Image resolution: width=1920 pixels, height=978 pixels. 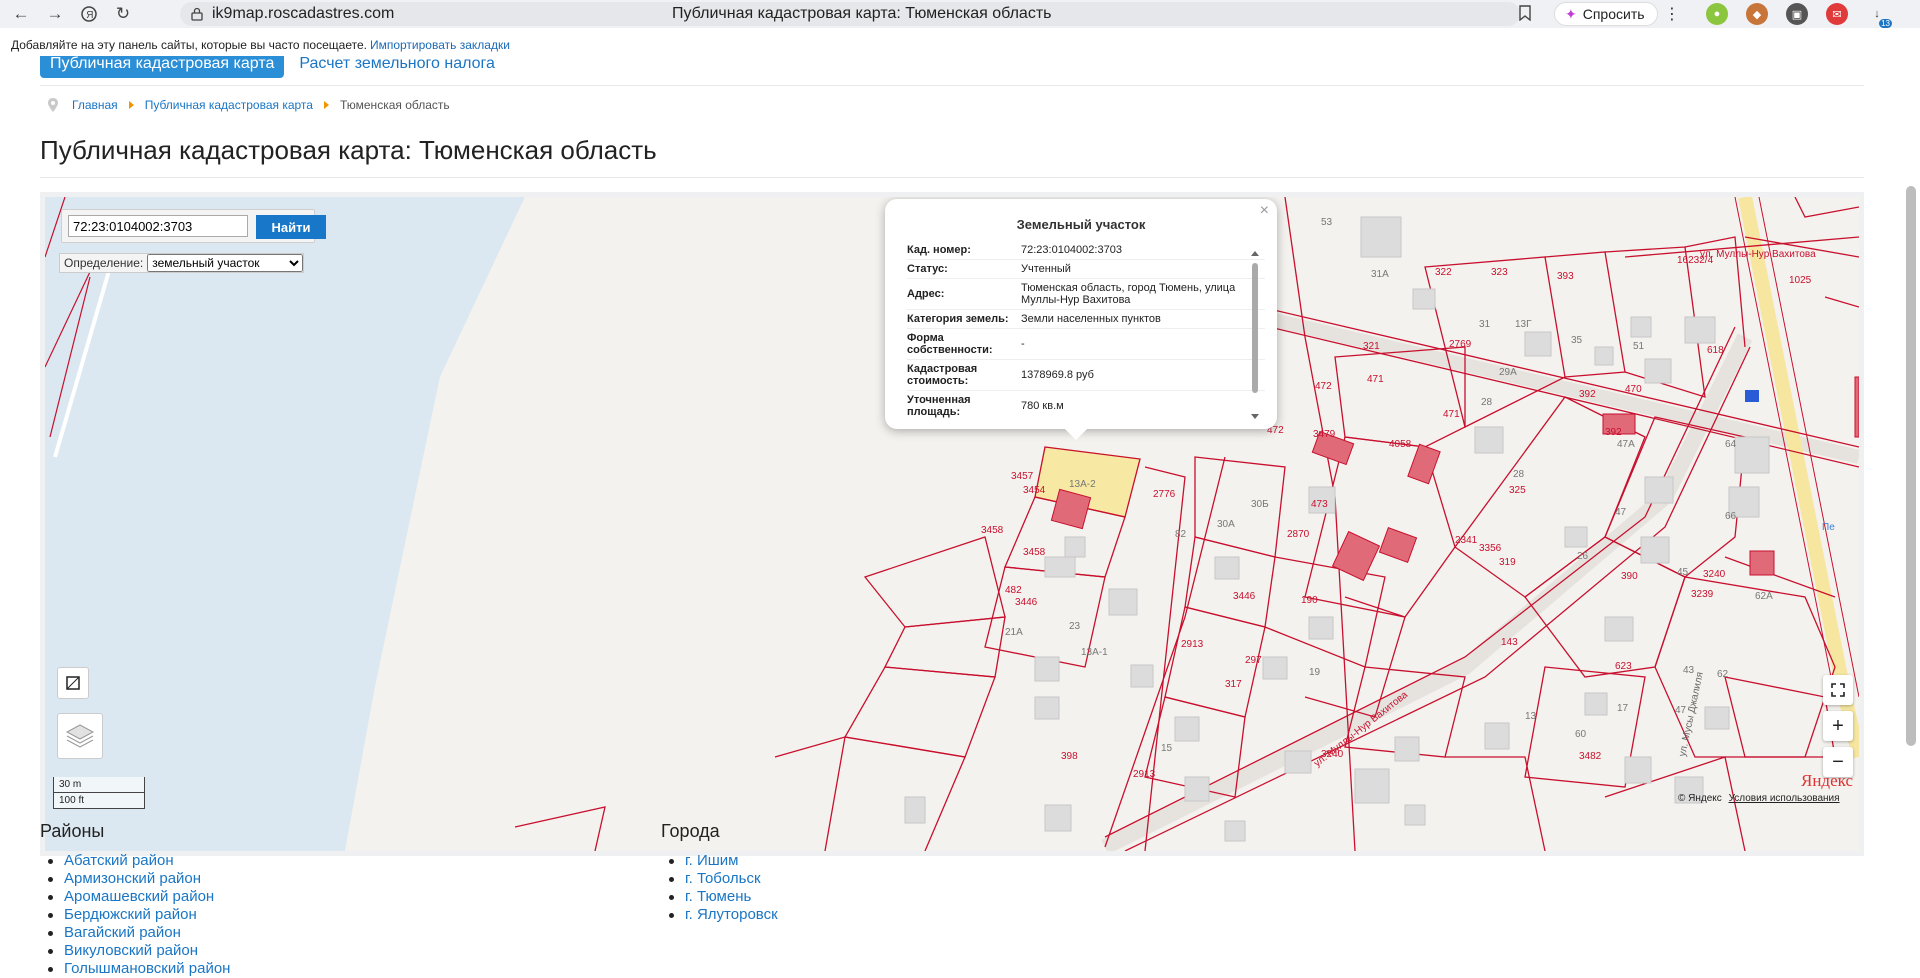 I want to click on parcel-label: 47, so click(x=1681, y=710).